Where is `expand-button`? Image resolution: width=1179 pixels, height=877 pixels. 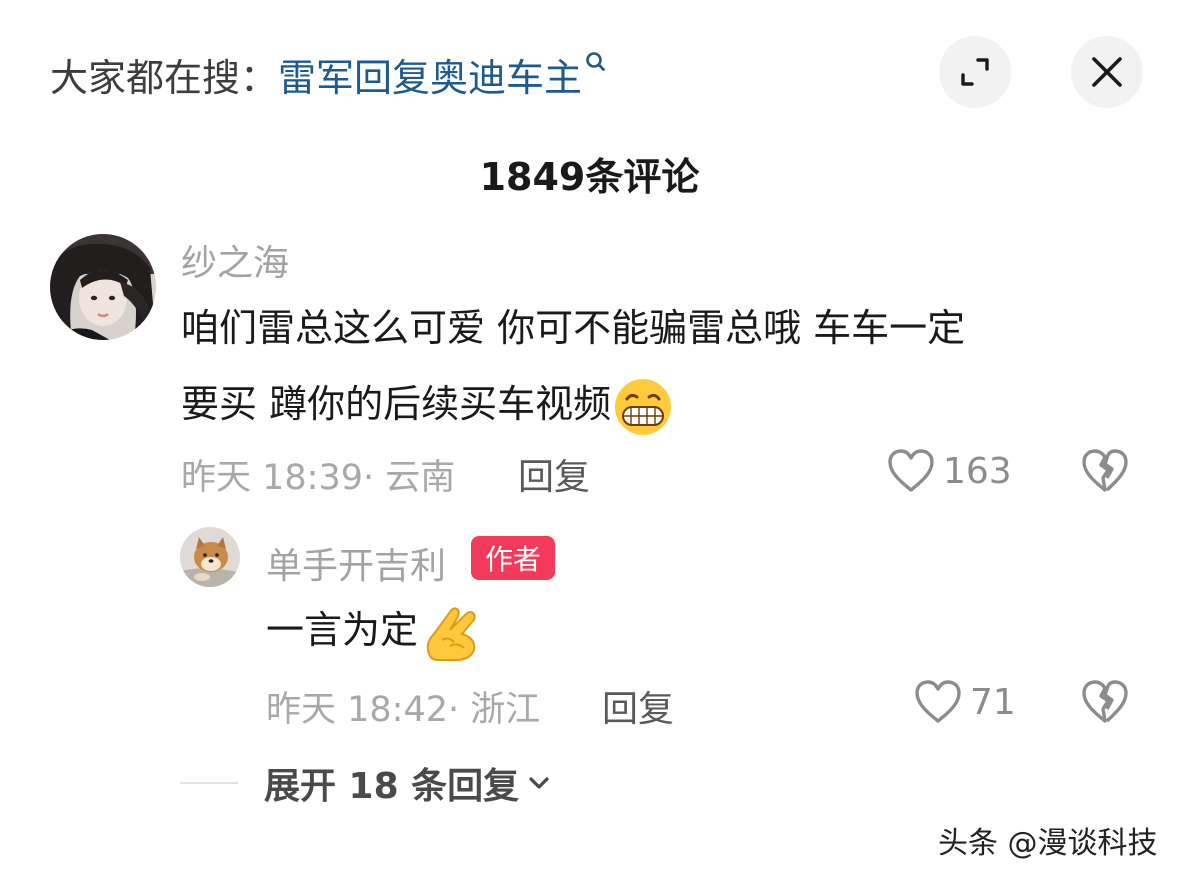 expand-button is located at coordinates (975, 72).